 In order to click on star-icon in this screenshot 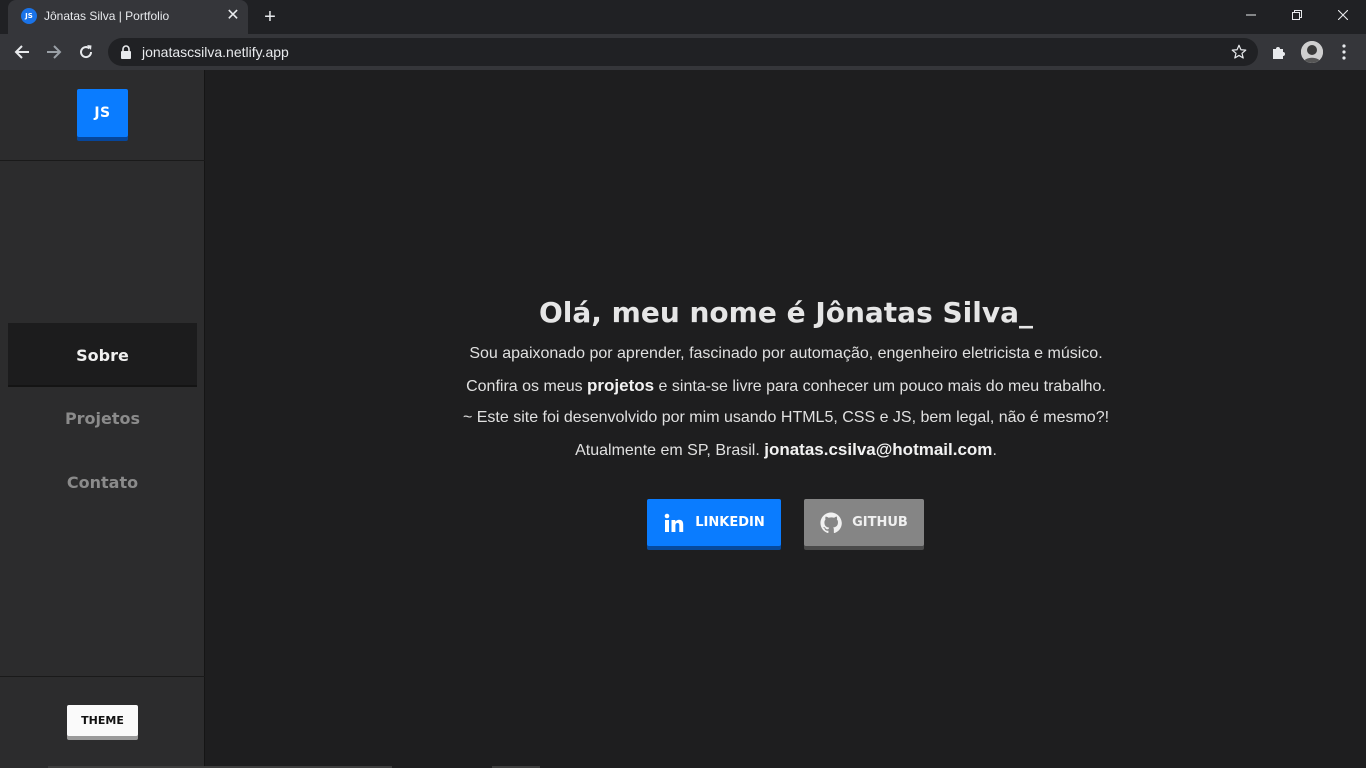, I will do `click(1239, 52)`.